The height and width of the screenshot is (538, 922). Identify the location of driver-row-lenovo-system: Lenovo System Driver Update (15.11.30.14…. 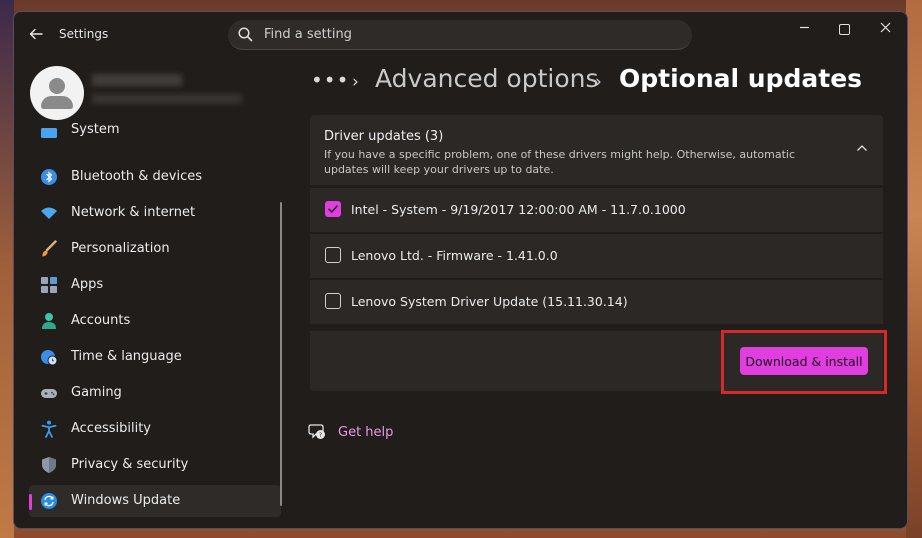
(596, 302).